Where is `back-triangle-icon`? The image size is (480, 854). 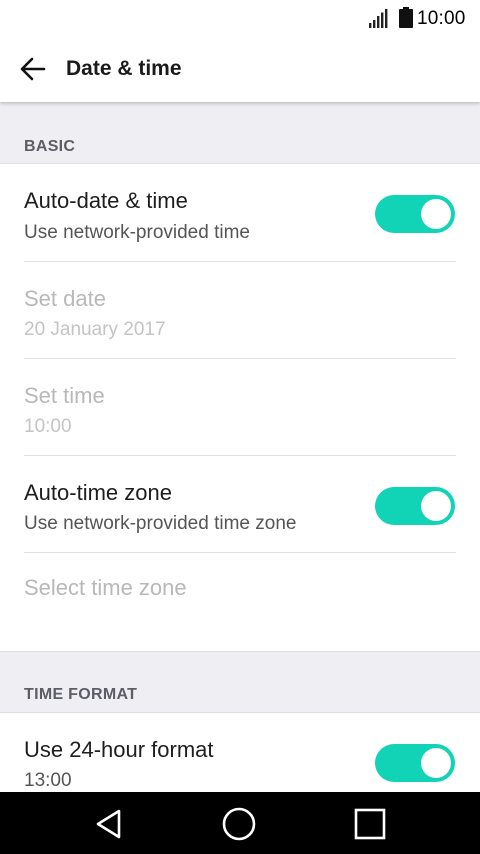 back-triangle-icon is located at coordinates (108, 824).